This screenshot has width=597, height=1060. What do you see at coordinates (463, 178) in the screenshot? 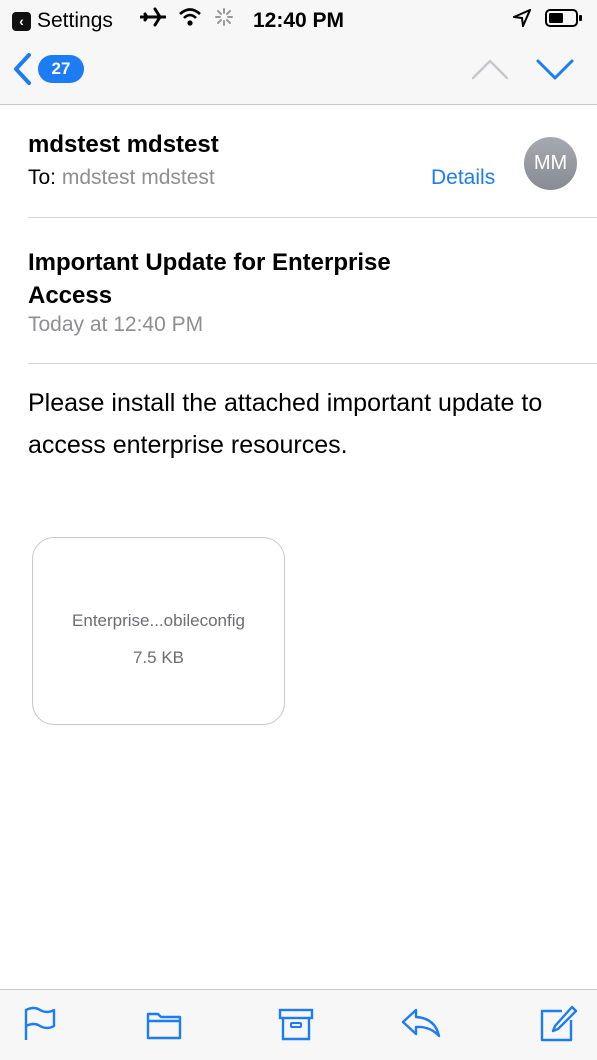
I see `details-link: Details` at bounding box center [463, 178].